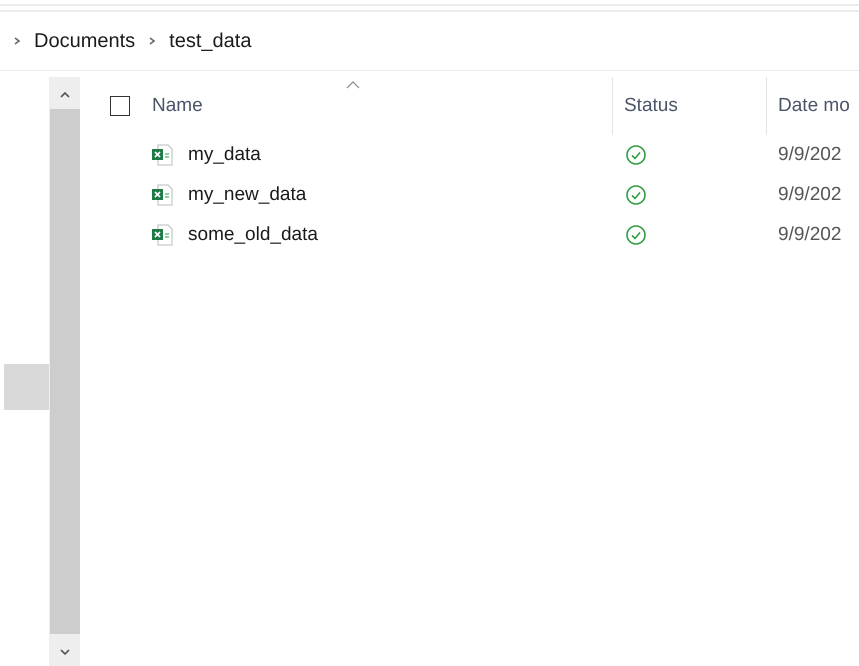 The height and width of the screenshot is (666, 859). What do you see at coordinates (64, 652) in the screenshot?
I see `scroll-down-icon` at bounding box center [64, 652].